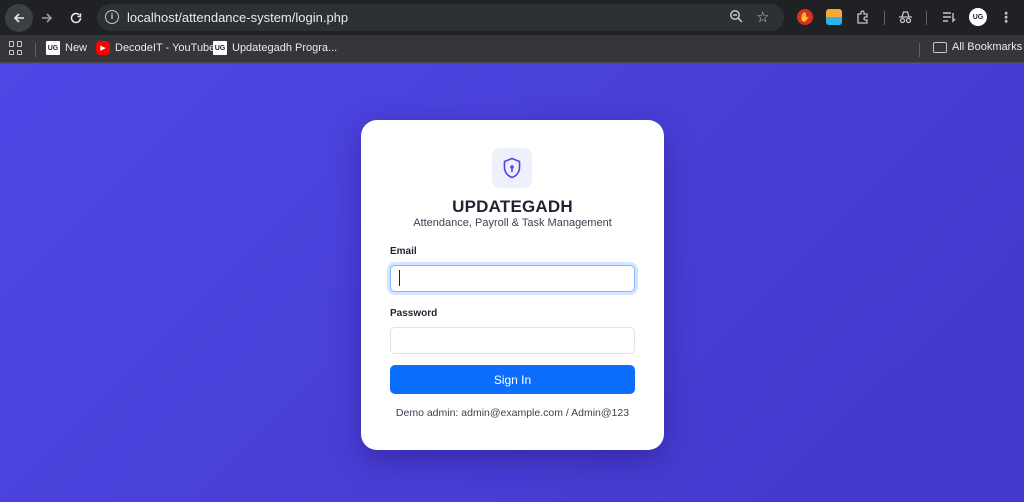 Image resolution: width=1024 pixels, height=502 pixels. Describe the element at coordinates (512, 340) in the screenshot. I see `password-field` at that location.